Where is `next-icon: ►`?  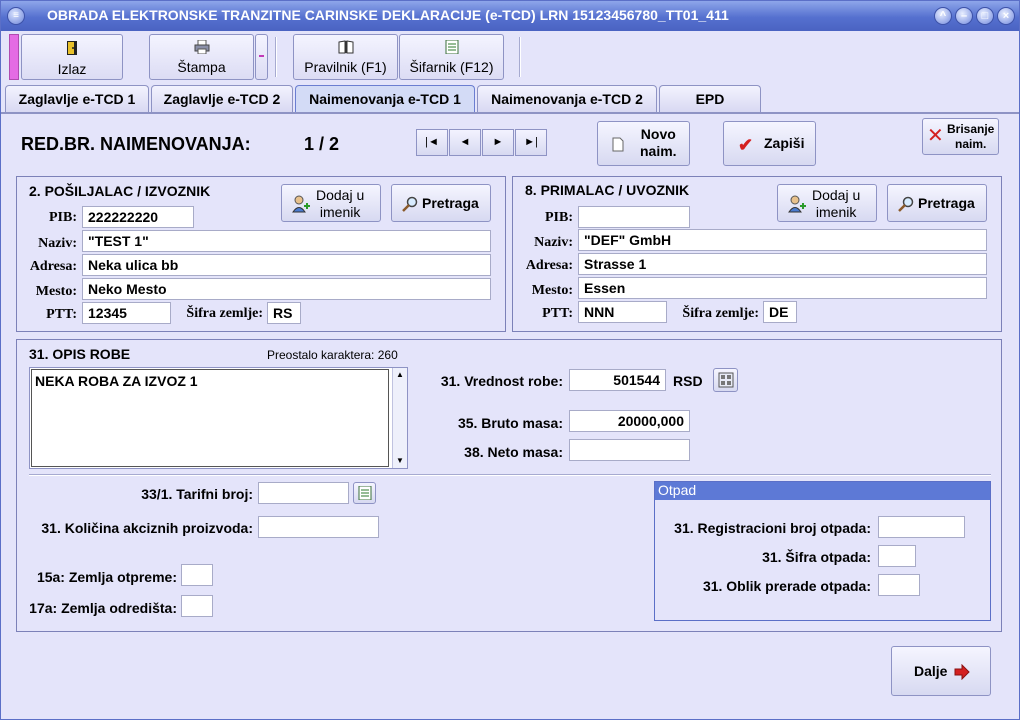
next-icon: ► is located at coordinates (498, 142).